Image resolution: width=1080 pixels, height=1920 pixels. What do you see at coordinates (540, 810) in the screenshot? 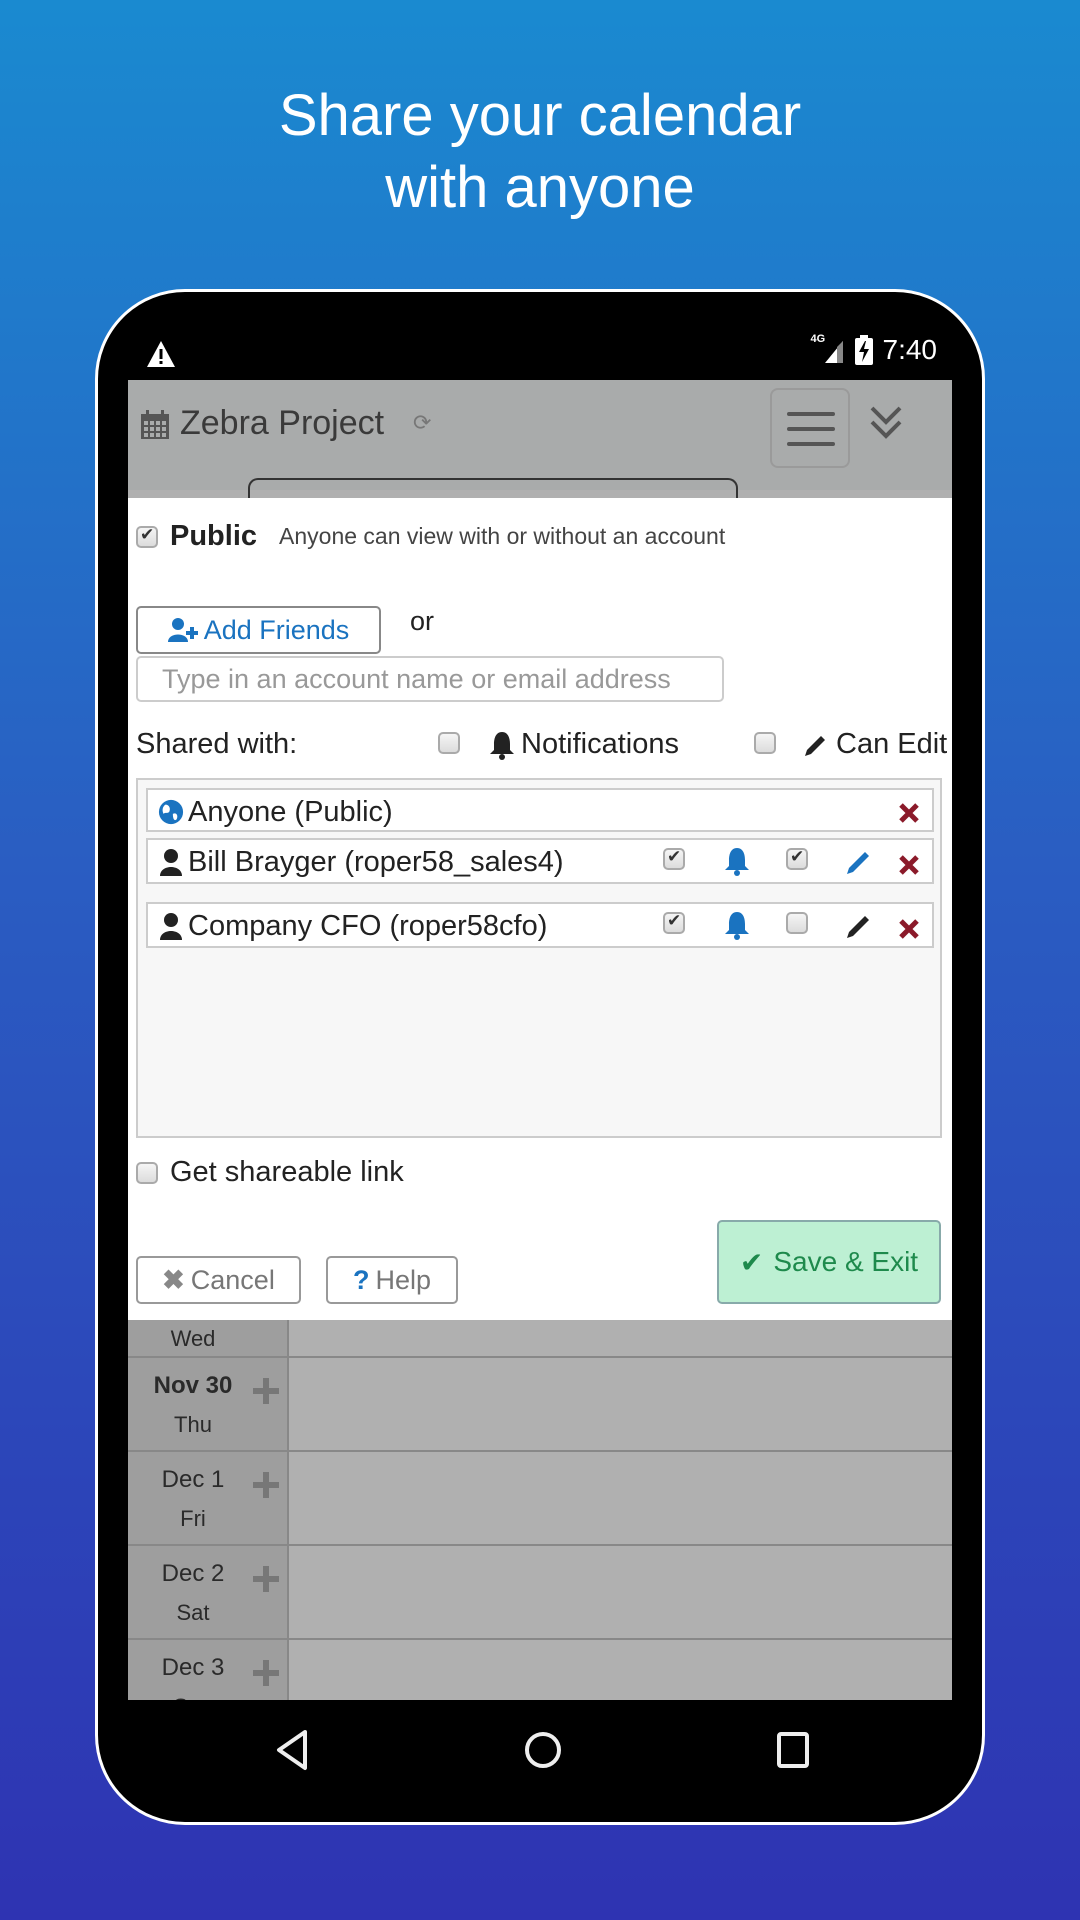
I see `share-entry-public: Anyone (Public)` at bounding box center [540, 810].